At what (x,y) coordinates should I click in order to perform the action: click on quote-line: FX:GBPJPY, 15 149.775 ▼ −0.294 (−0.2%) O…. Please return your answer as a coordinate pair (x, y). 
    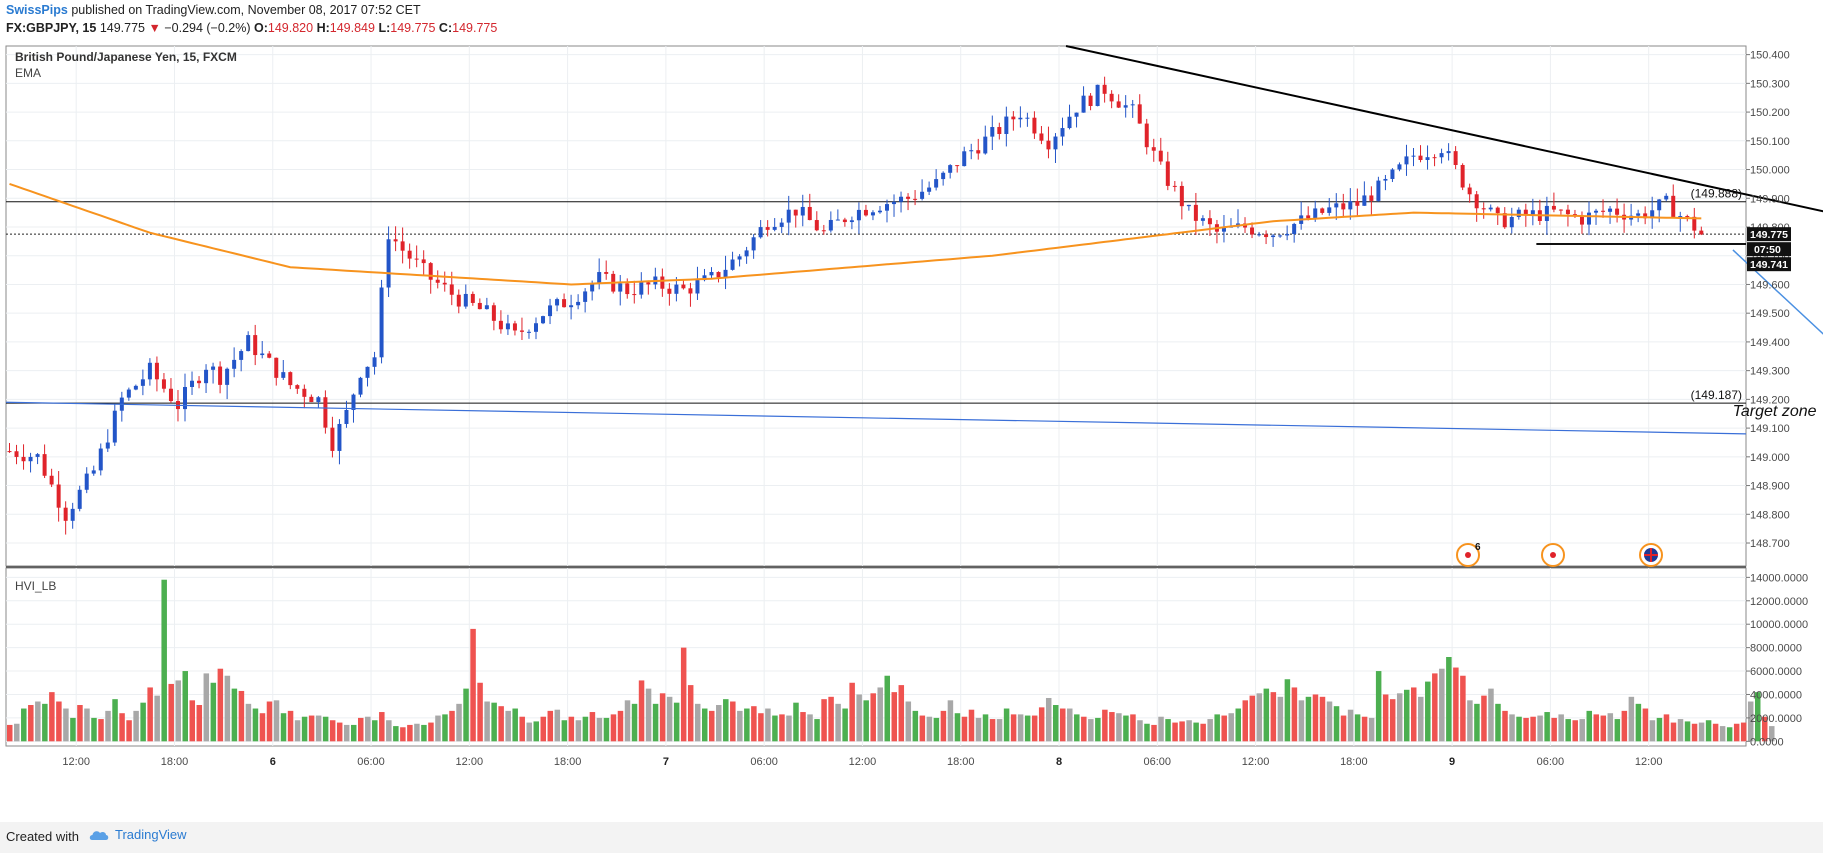
    Looking at the image, I should click on (251, 28).